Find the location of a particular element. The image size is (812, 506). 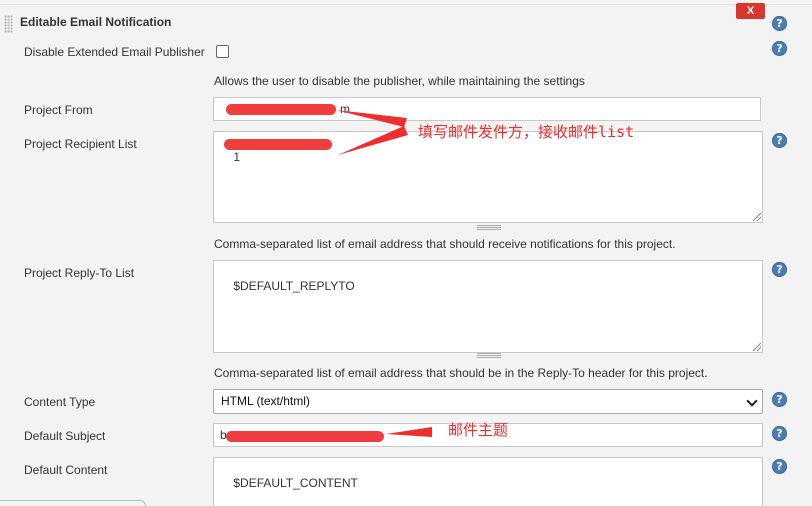

annotation-subject: 邮件主题 is located at coordinates (478, 430).